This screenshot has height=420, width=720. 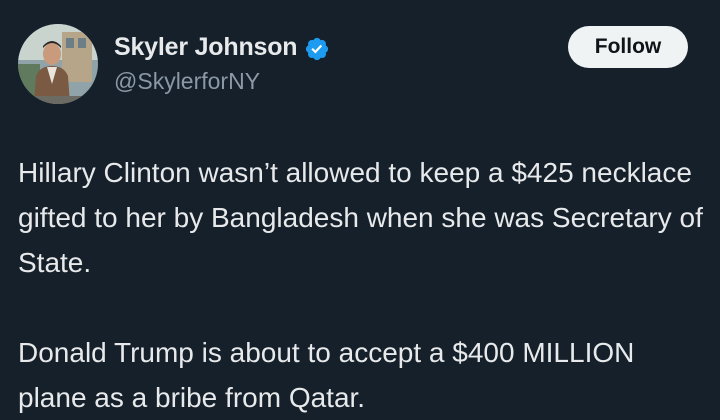 I want to click on avatar-photo, so click(x=58, y=64).